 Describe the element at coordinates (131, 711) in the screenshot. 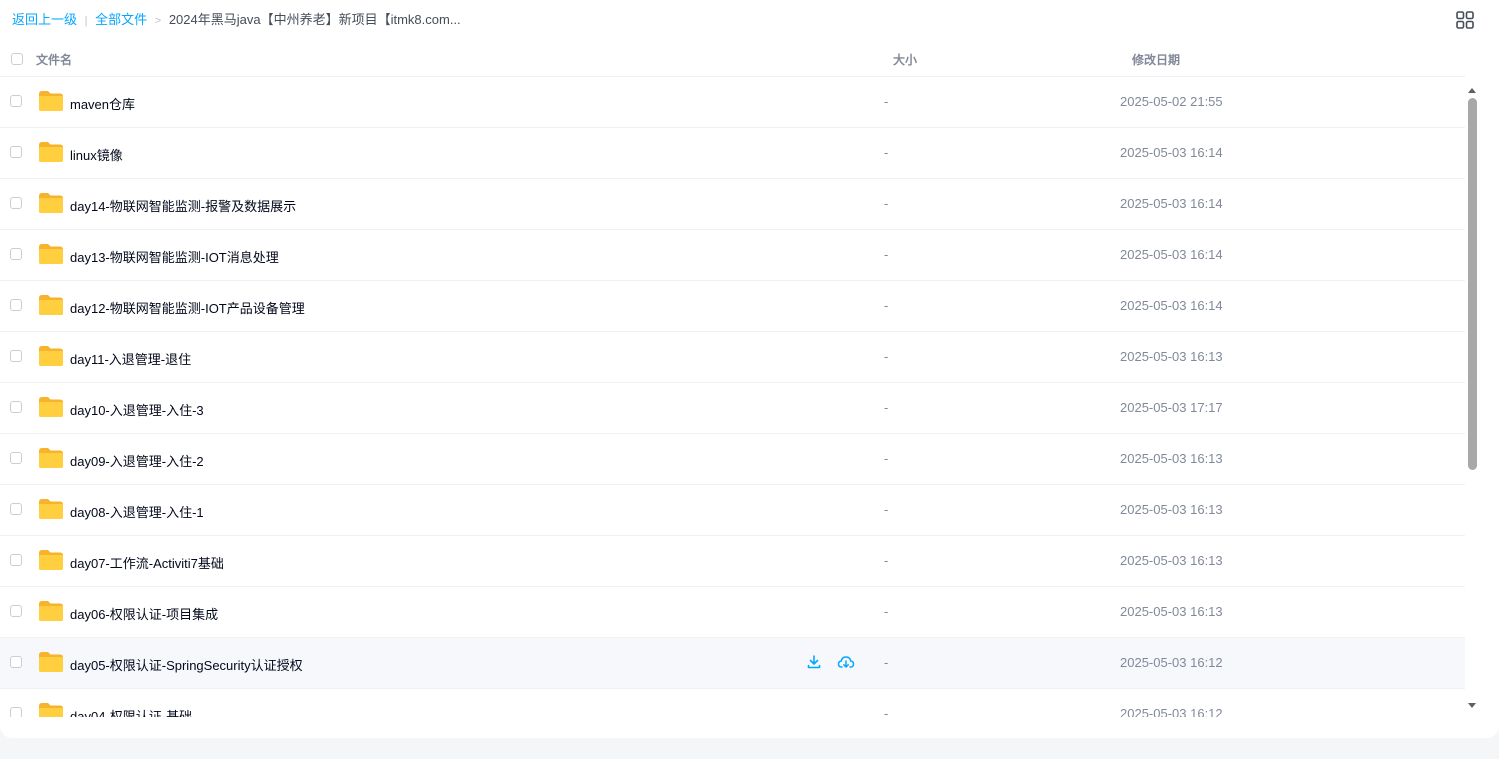

I see `file-name: day04-权限认证-基础` at that location.